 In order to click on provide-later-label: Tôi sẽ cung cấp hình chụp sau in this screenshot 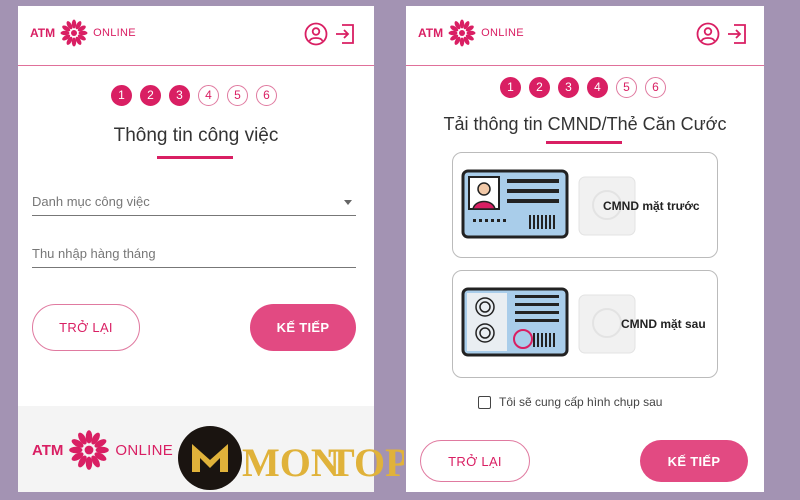, I will do `click(581, 402)`.